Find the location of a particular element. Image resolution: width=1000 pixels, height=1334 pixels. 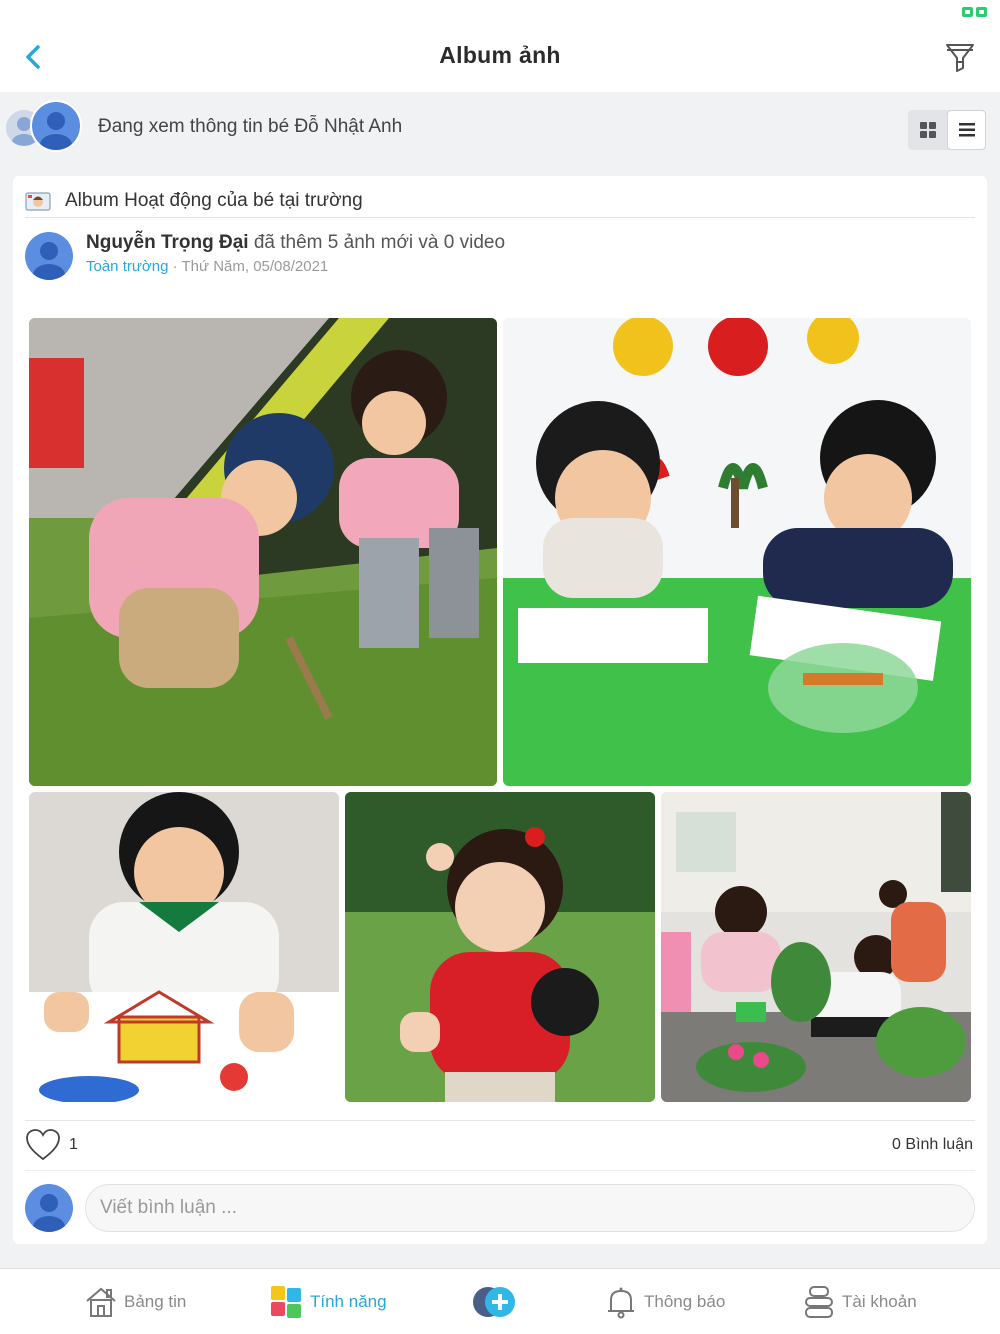

grid-view-button is located at coordinates (927, 130).